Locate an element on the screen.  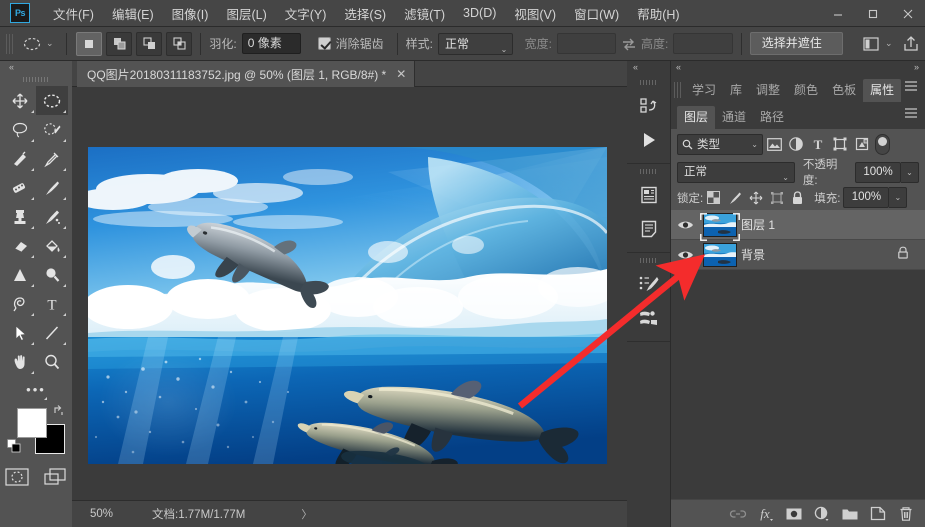
menu-layer: 图层(L) is located at coordinates (246, 13).